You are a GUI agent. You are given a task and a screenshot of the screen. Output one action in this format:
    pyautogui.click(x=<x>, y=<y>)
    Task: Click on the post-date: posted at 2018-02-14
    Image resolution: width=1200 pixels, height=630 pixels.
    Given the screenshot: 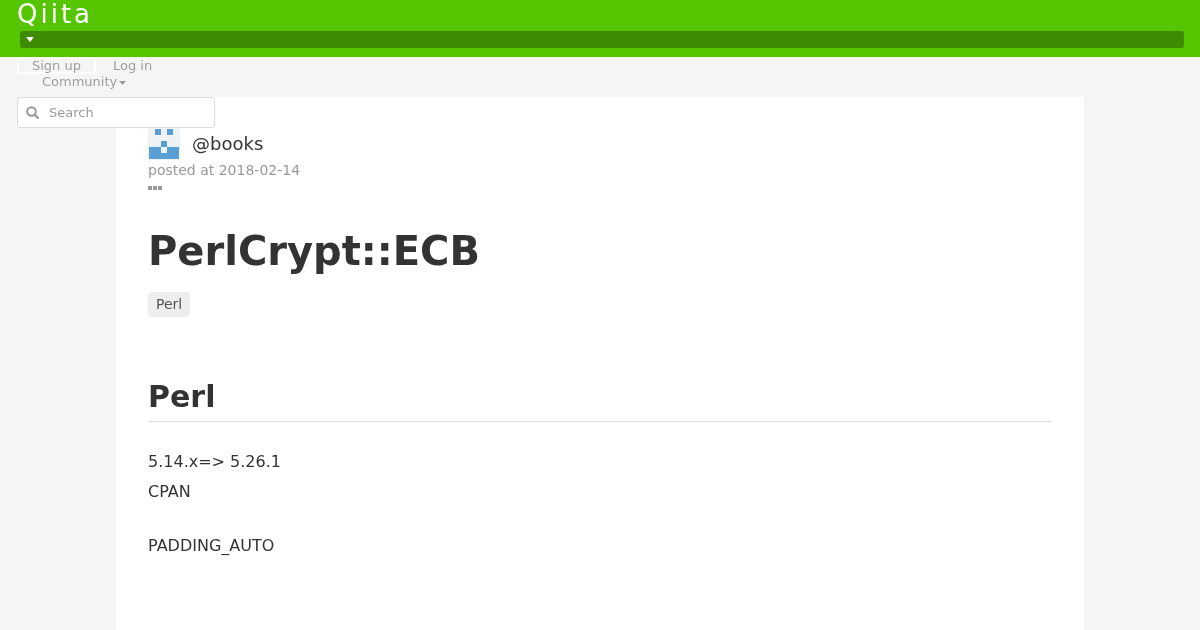 What is the action you would take?
    pyautogui.click(x=224, y=170)
    